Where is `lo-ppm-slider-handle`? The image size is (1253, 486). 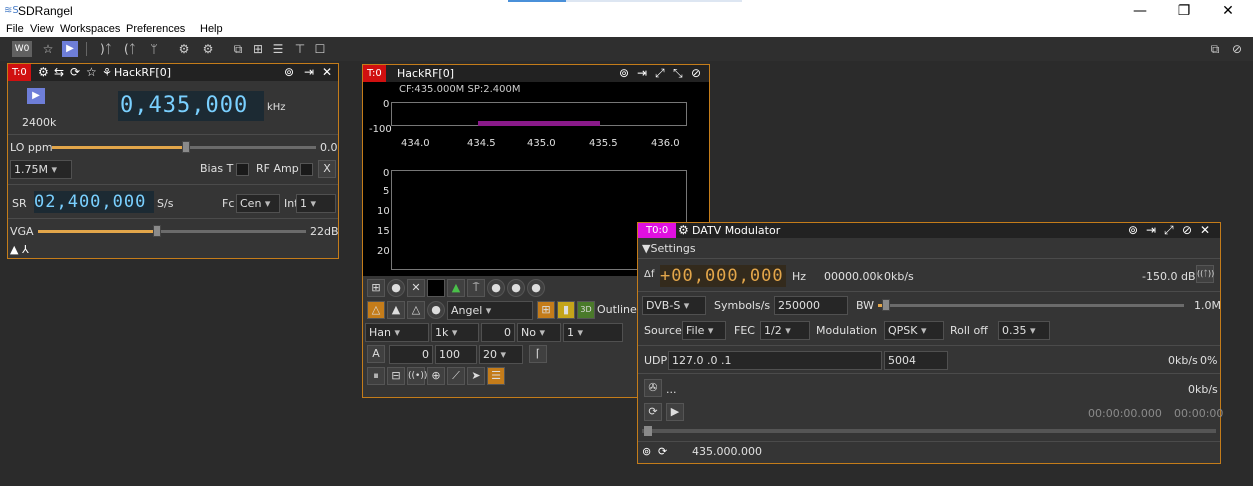
lo-ppm-slider-handle is located at coordinates (186, 147).